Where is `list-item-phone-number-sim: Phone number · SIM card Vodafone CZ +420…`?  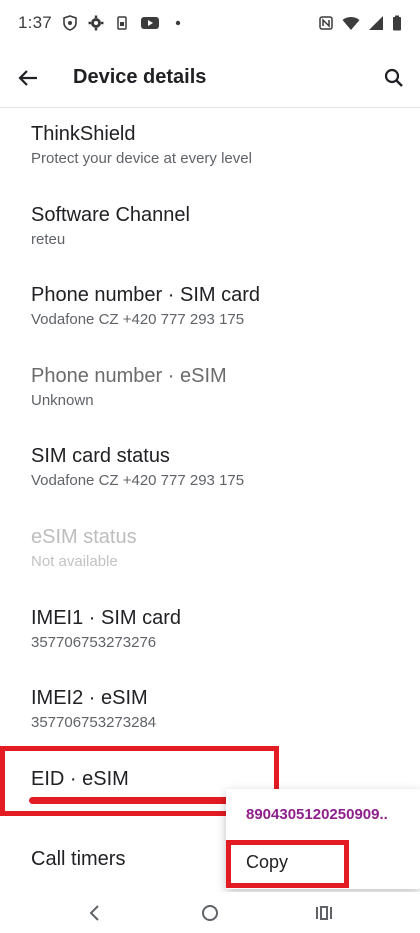 list-item-phone-number-sim: Phone number · SIM card Vodafone CZ +420… is located at coordinates (210, 311).